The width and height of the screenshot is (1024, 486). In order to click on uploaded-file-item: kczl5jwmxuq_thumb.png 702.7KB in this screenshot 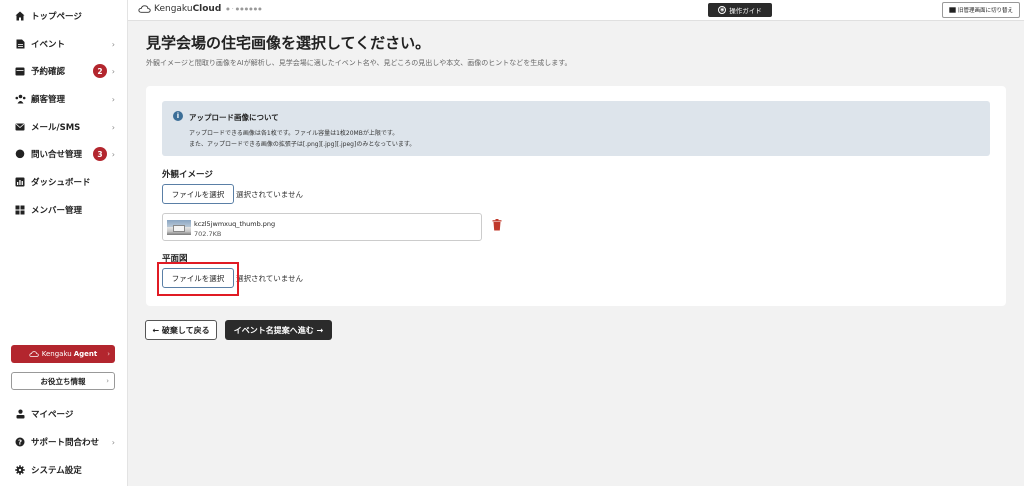, I will do `click(322, 227)`.